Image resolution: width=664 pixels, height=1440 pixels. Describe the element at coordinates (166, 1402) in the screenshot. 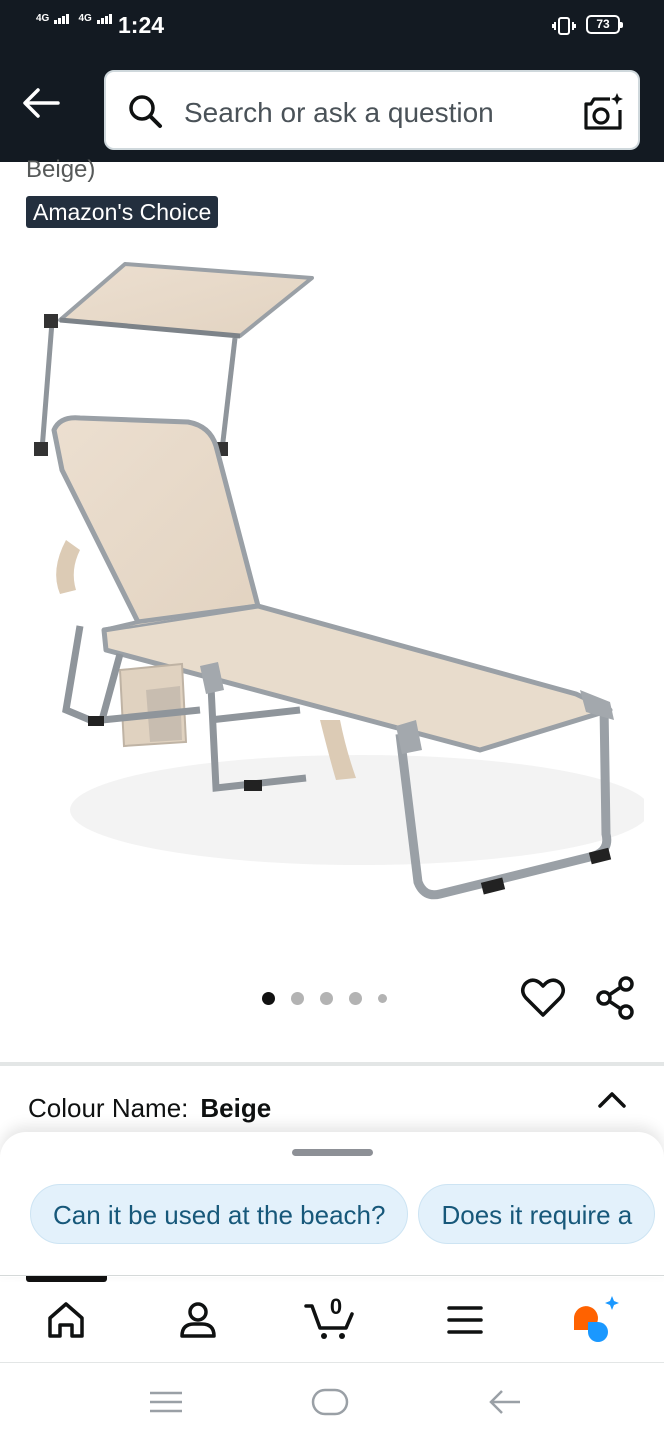

I see `recents-icon` at that location.